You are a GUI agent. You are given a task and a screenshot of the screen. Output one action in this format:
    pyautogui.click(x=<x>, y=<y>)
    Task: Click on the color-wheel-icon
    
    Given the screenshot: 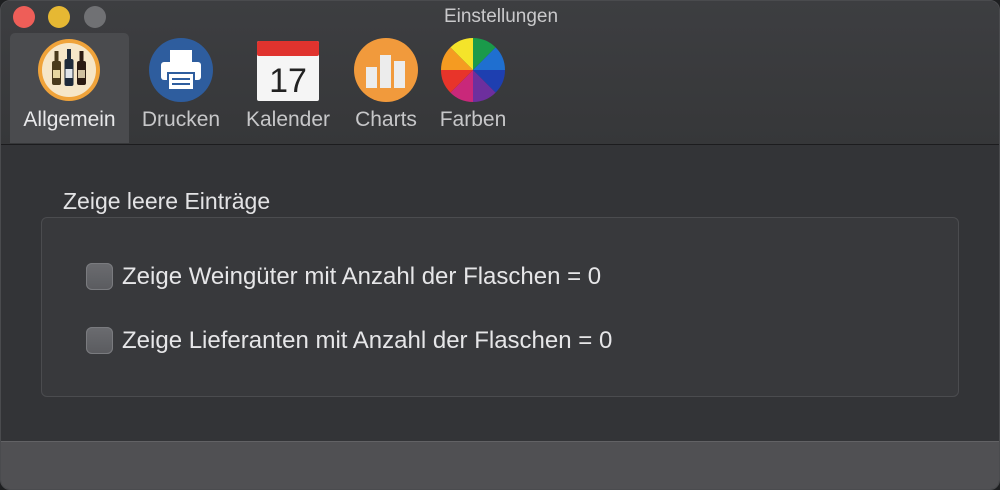 What is the action you would take?
    pyautogui.click(x=473, y=70)
    